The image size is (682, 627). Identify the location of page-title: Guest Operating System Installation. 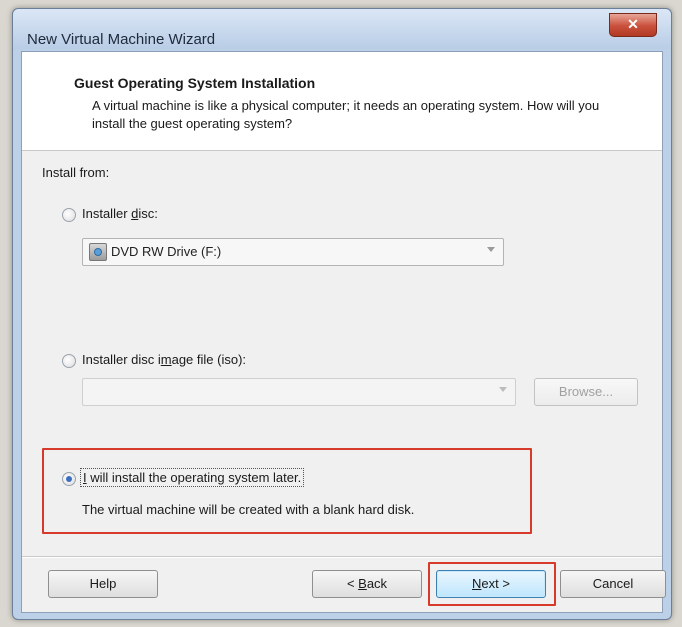
(195, 83).